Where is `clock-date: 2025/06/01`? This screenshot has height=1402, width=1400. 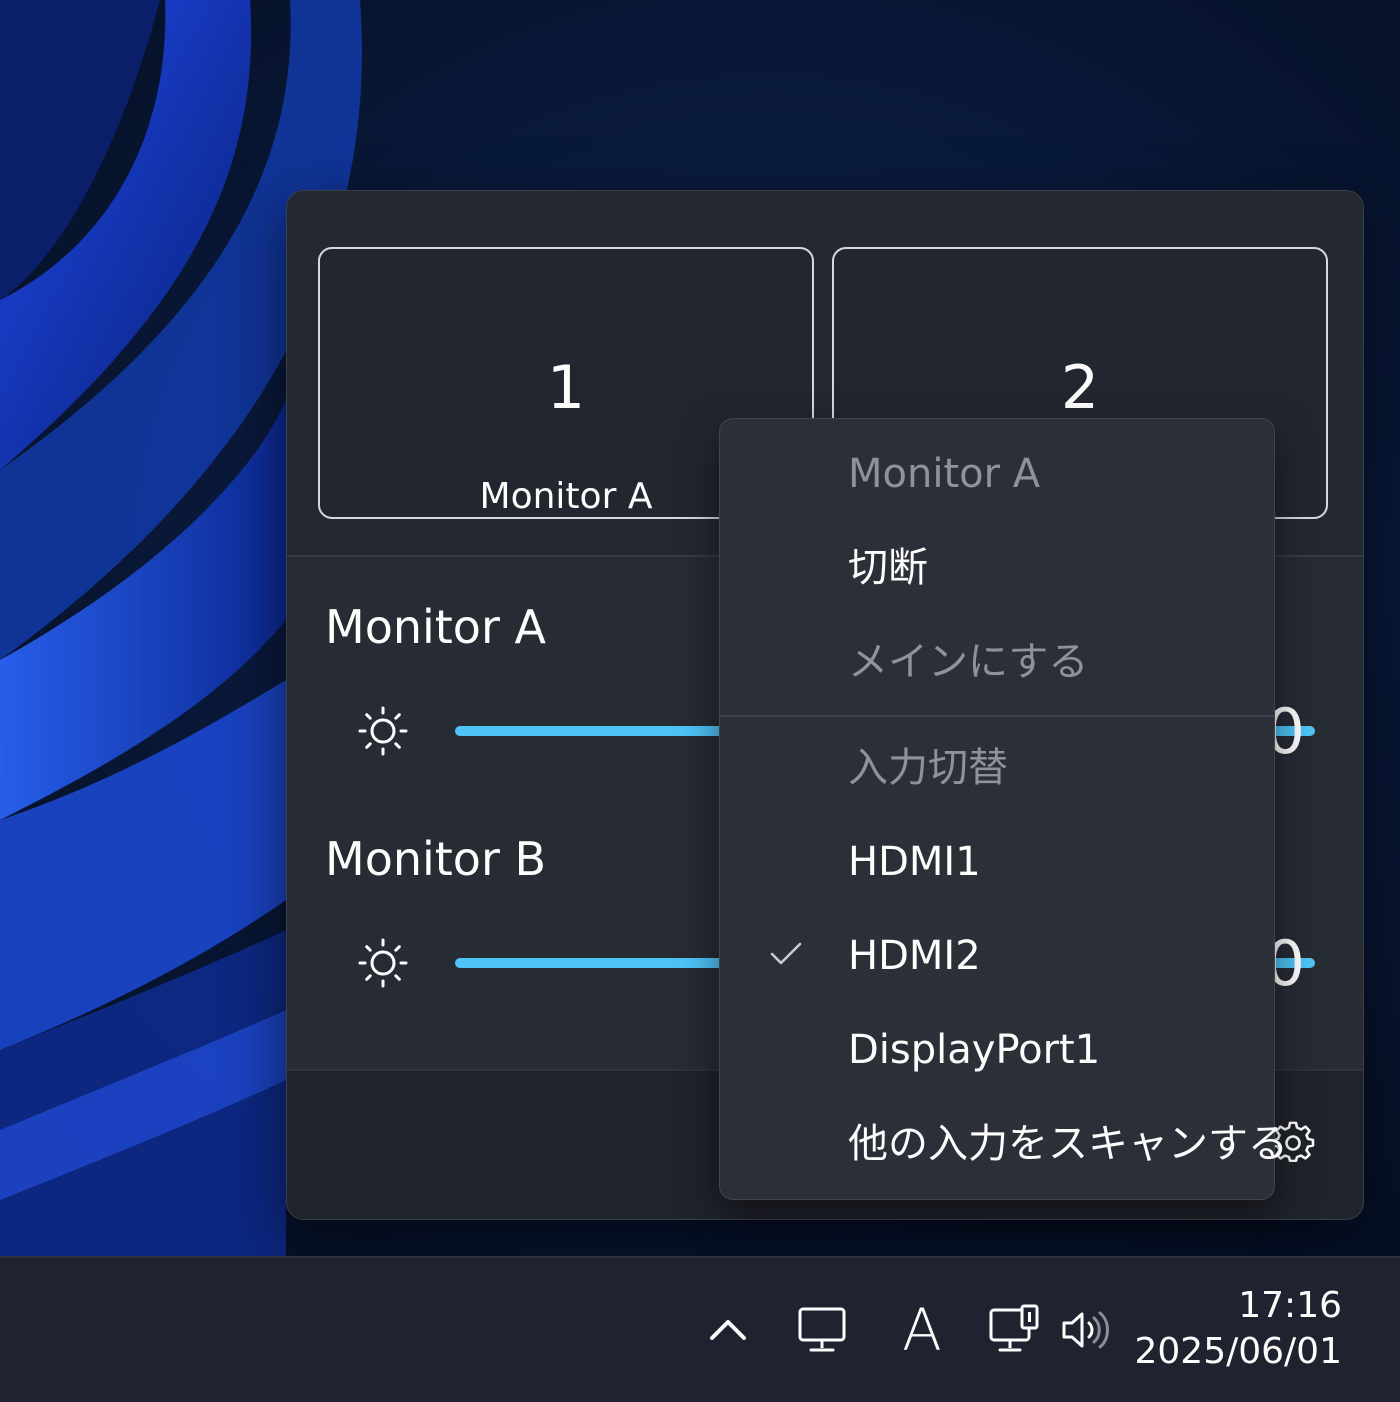 clock-date: 2025/06/01 is located at coordinates (1238, 1351).